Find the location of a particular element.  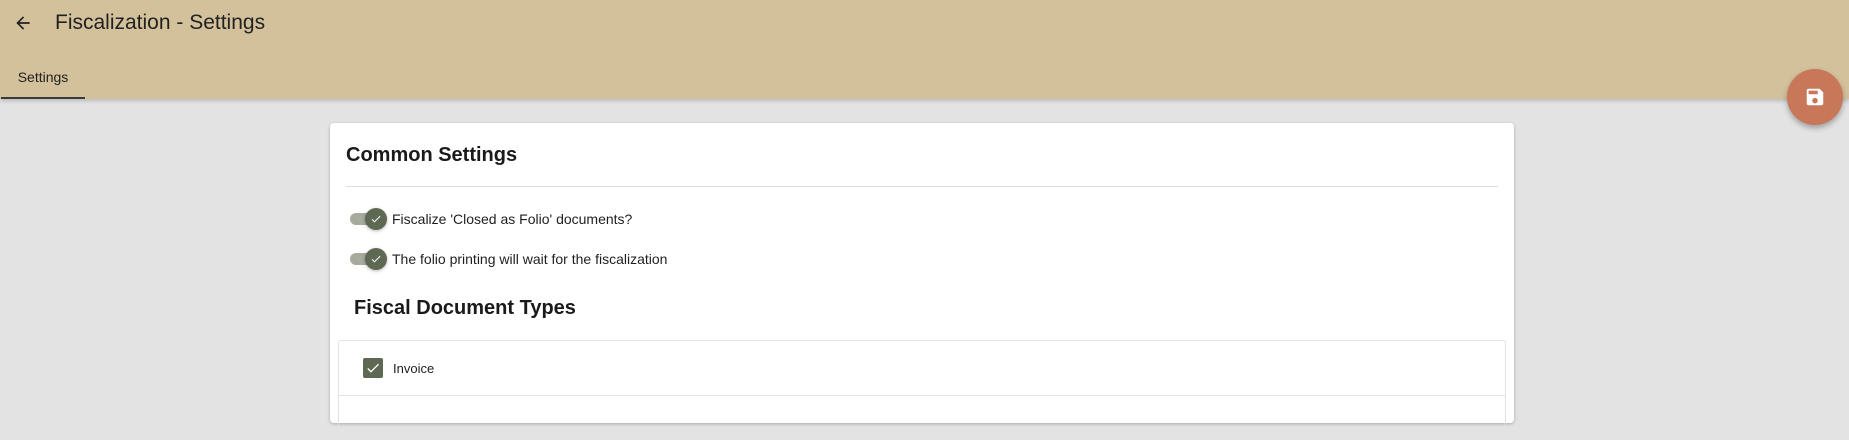

document-type-list: Invoice is located at coordinates (922, 390).